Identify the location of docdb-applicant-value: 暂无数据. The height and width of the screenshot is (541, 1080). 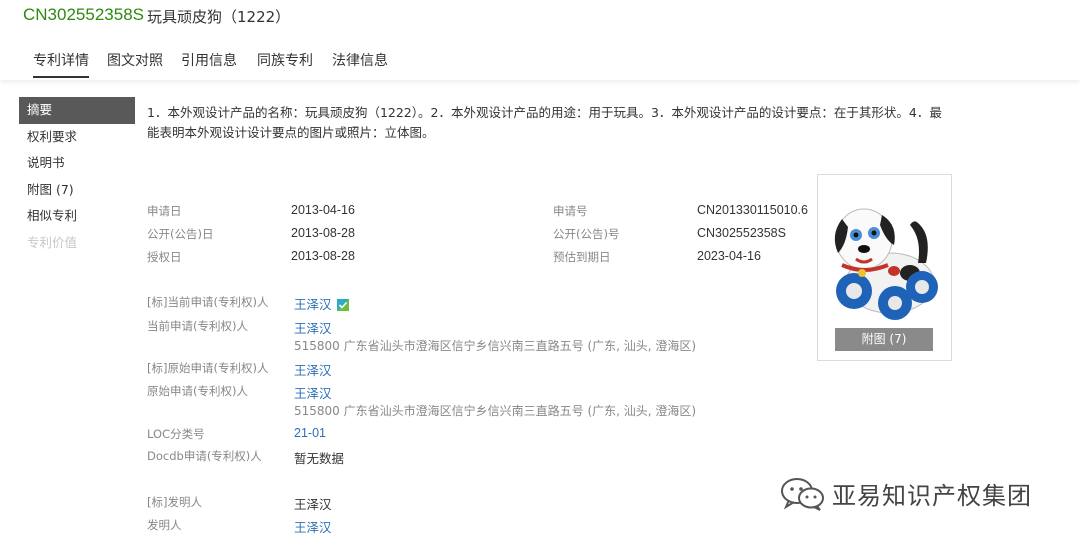
(319, 459).